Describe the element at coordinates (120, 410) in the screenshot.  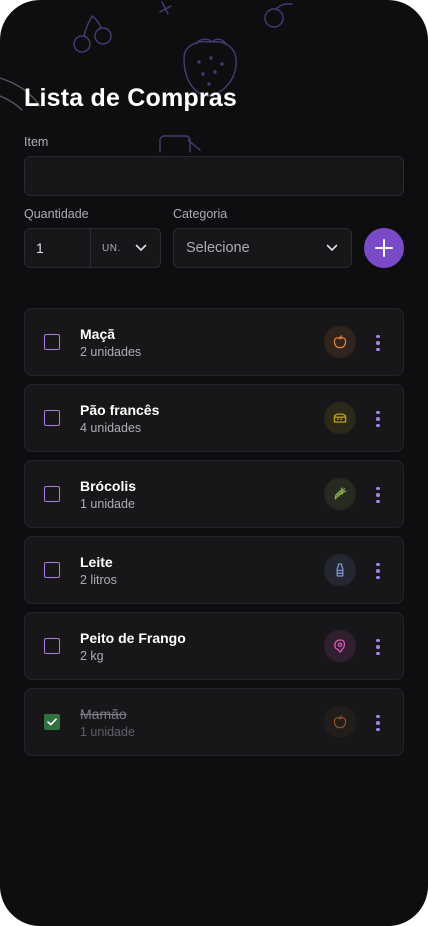
I see `item-name: Pão francês` at that location.